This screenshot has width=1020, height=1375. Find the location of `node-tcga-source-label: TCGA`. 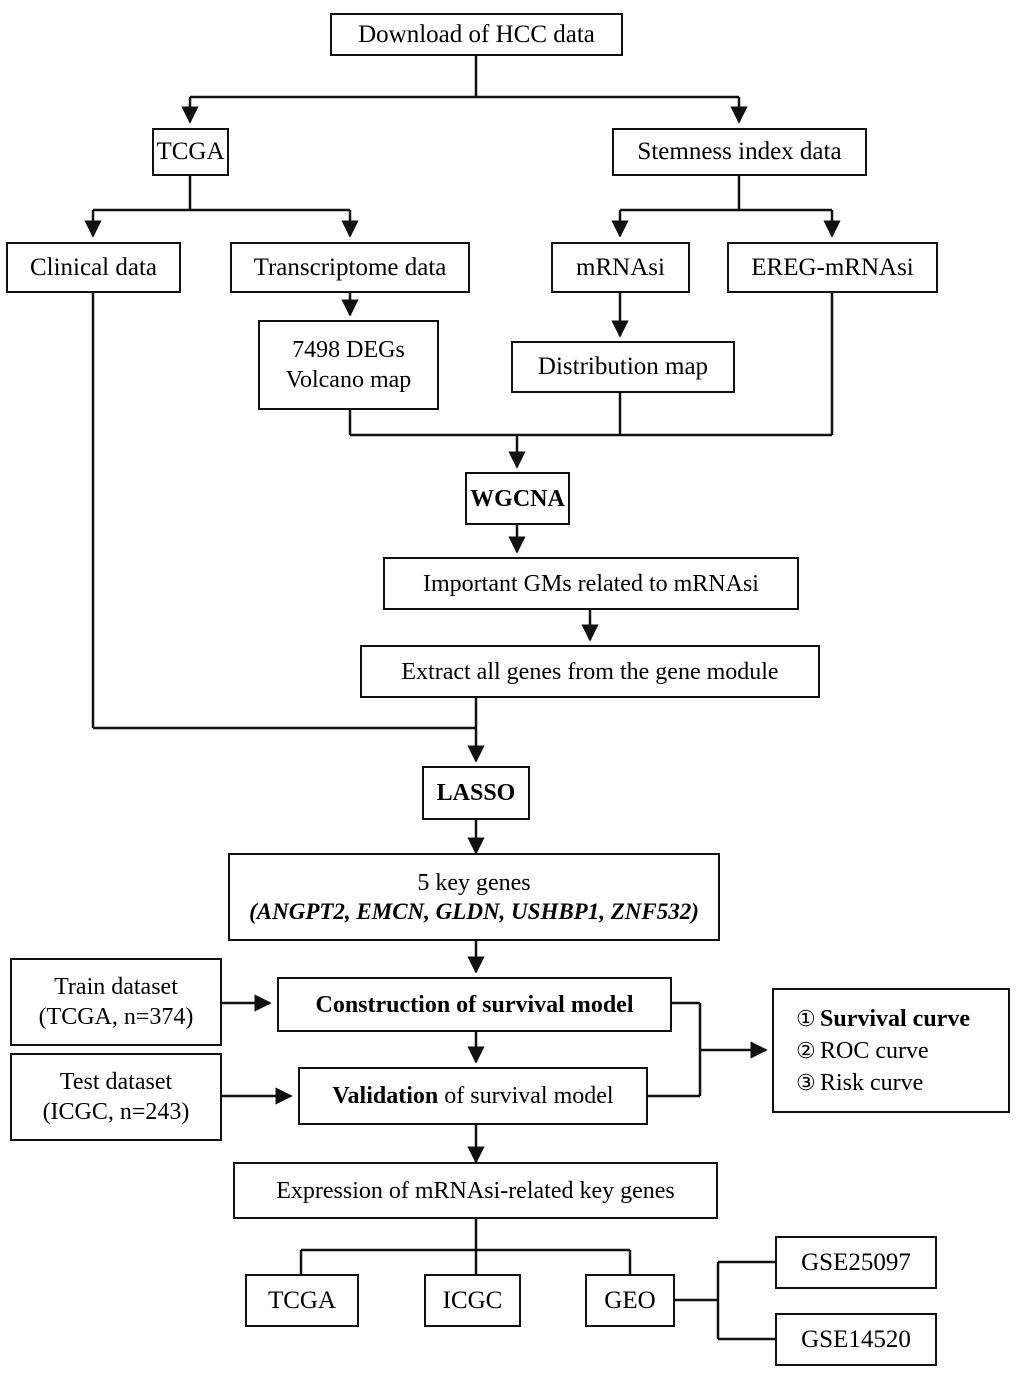

node-tcga-source-label: TCGA is located at coordinates (190, 152).